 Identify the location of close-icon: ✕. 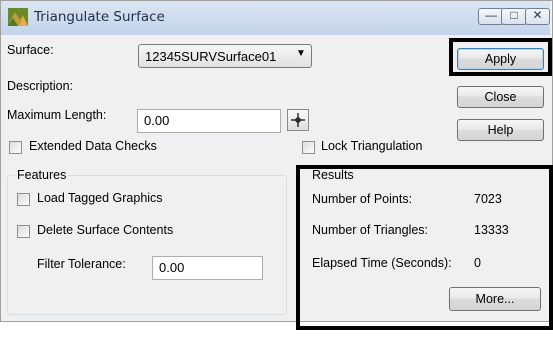
(537, 15).